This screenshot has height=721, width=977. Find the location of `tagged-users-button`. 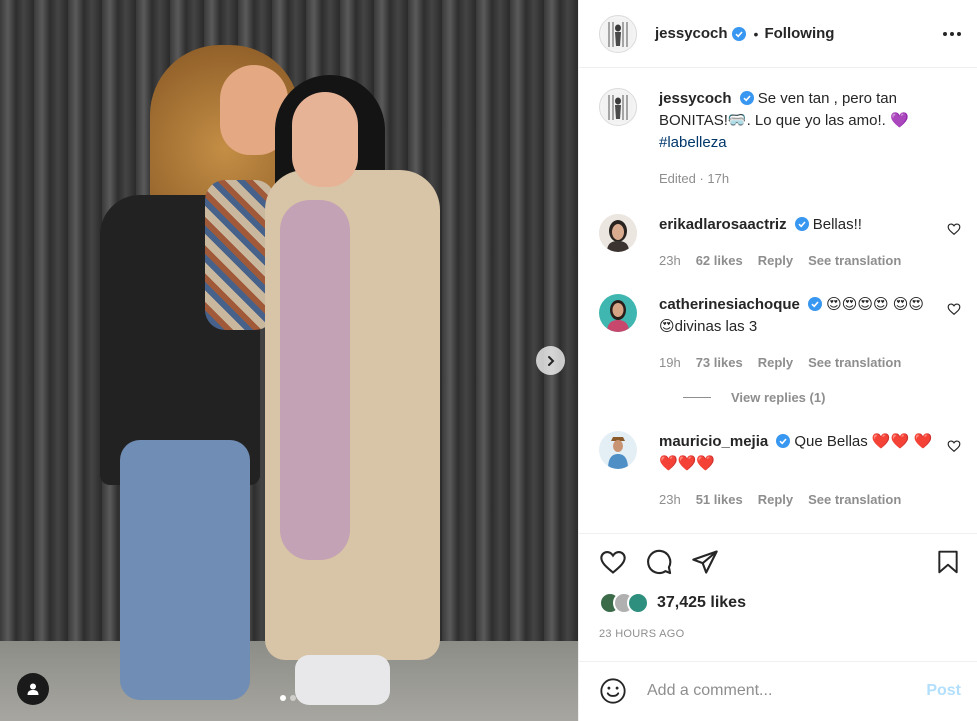

tagged-users-button is located at coordinates (33, 689).